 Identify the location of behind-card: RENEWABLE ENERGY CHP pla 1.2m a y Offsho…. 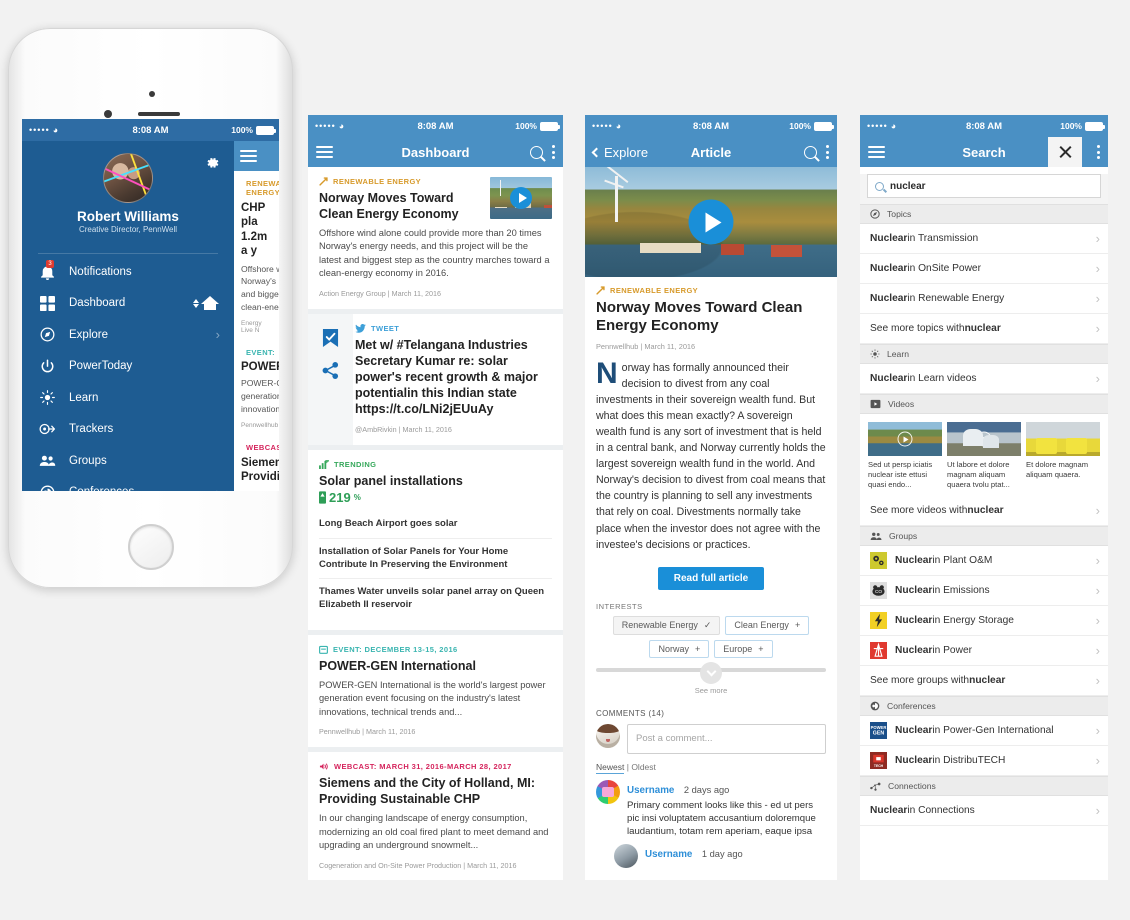
(260, 256).